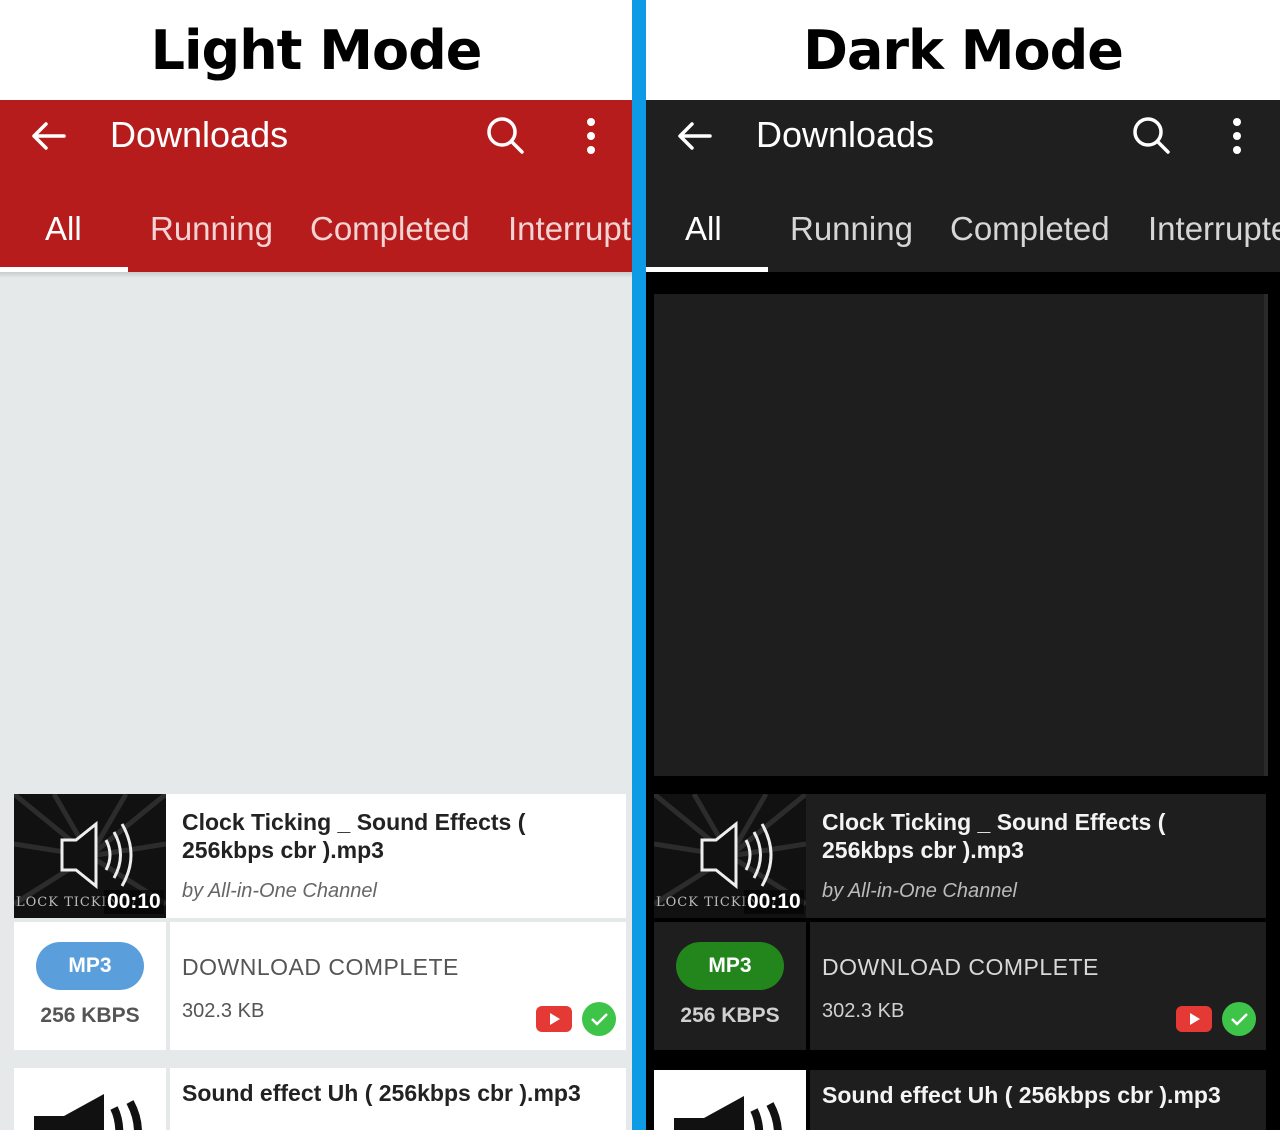 Image resolution: width=1280 pixels, height=1130 pixels. Describe the element at coordinates (316, 50) in the screenshot. I see `light-mode-heading: Light Mode` at that location.